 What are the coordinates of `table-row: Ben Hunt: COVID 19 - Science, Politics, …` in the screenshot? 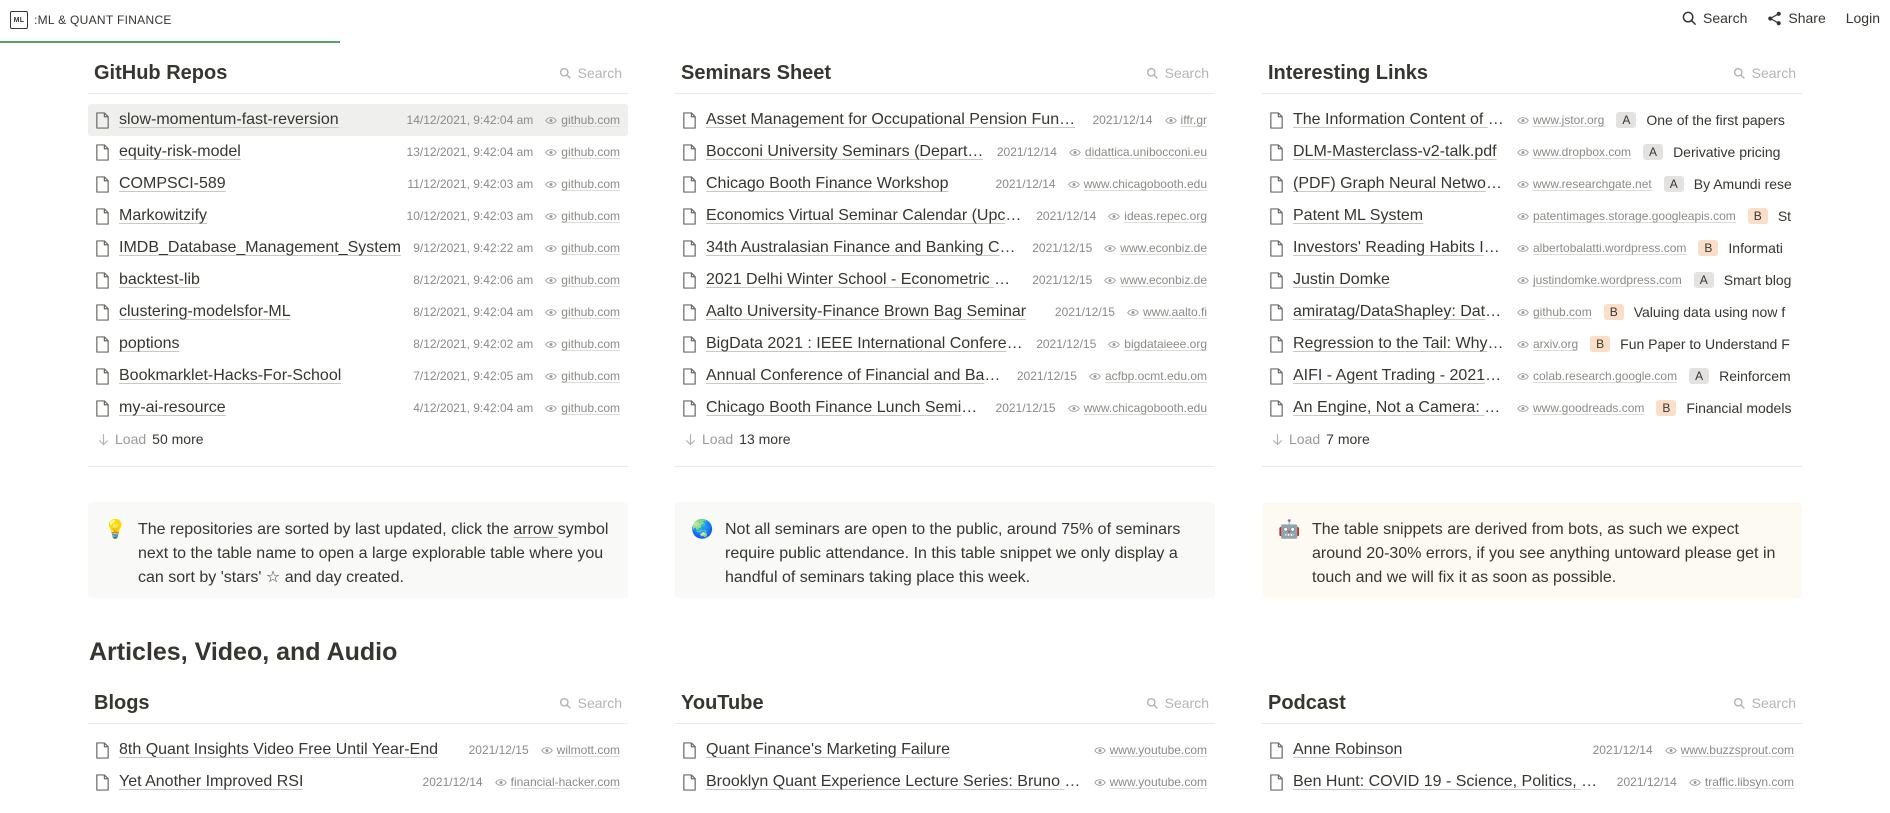 It's located at (1532, 782).